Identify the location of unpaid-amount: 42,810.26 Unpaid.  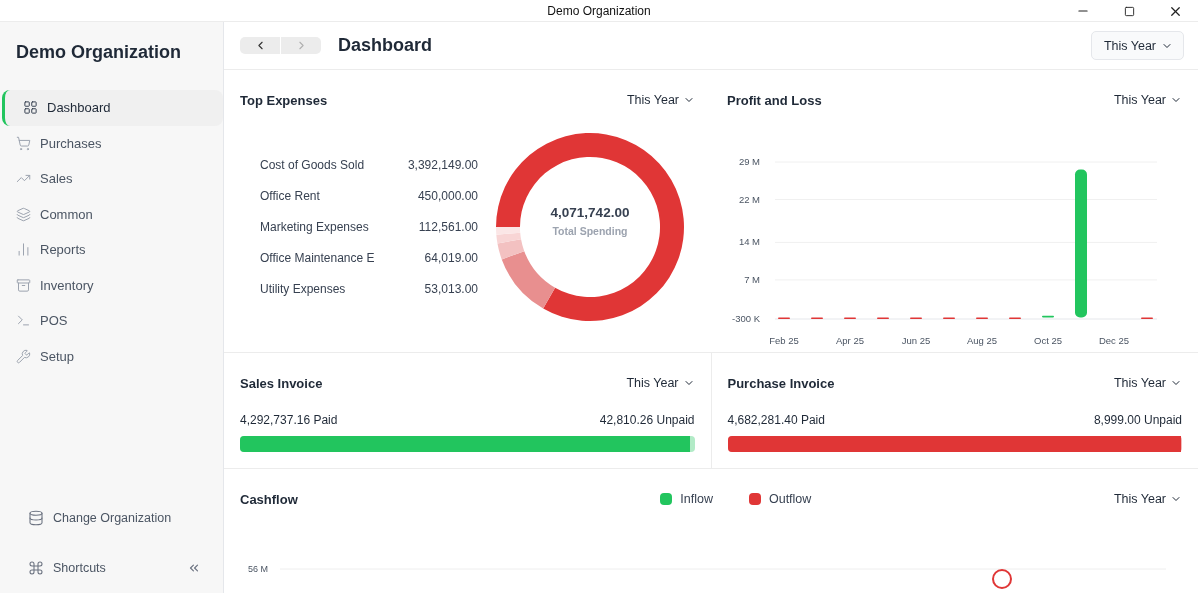
(647, 420).